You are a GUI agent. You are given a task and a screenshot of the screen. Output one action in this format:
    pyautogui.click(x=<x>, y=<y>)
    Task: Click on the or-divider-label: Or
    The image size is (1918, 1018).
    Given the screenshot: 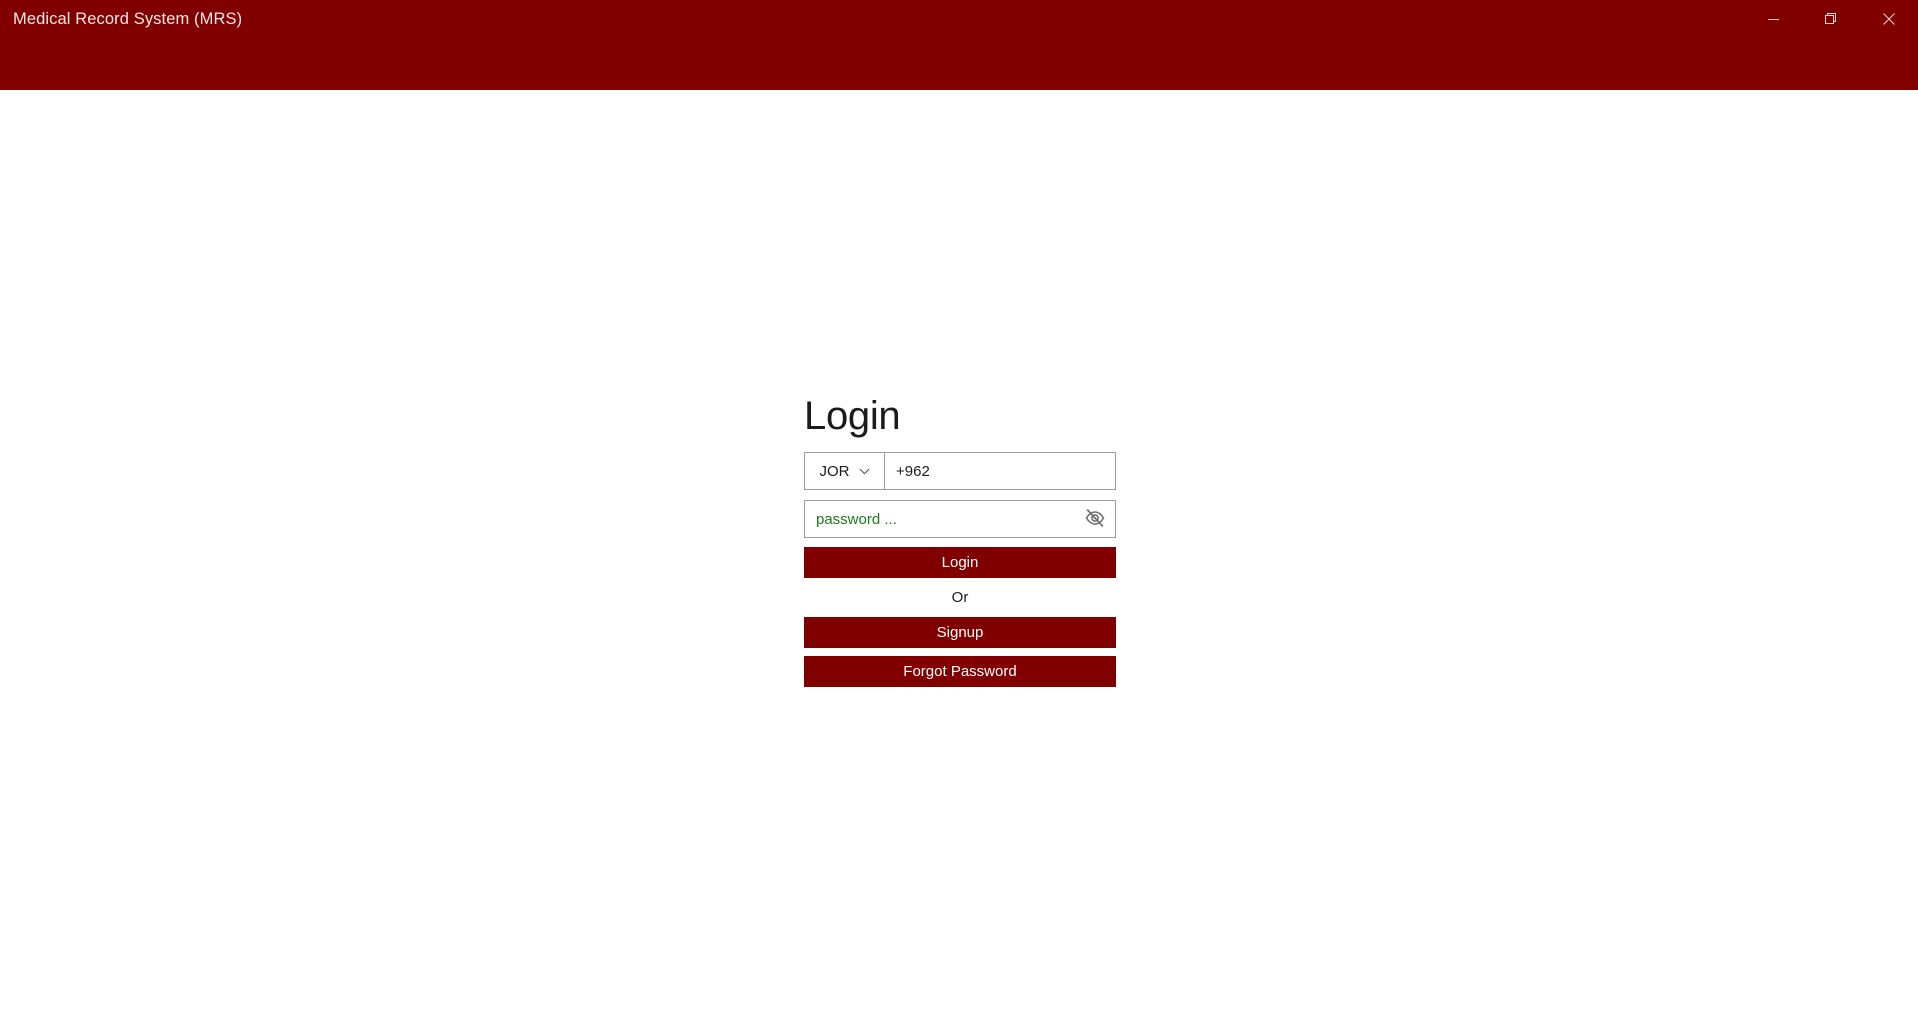 What is the action you would take?
    pyautogui.click(x=960, y=597)
    